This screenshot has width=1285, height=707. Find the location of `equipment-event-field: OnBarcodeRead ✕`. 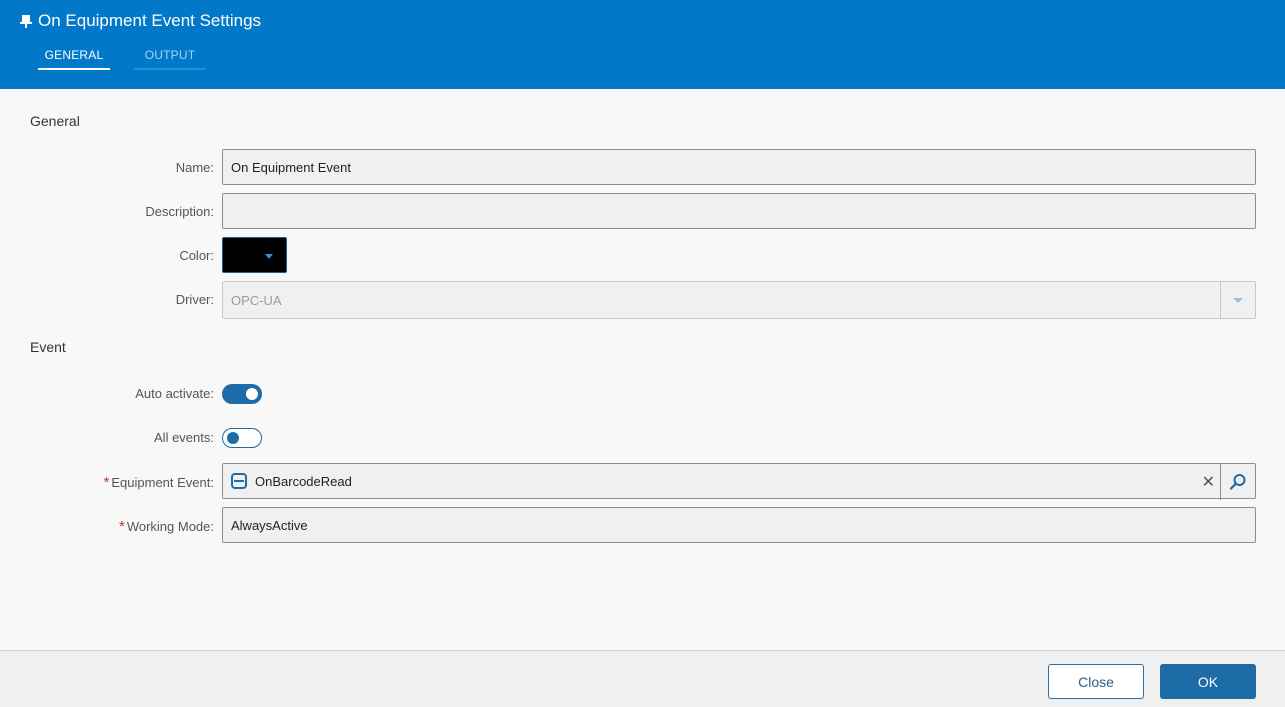

equipment-event-field: OnBarcodeRead ✕ is located at coordinates (739, 481).